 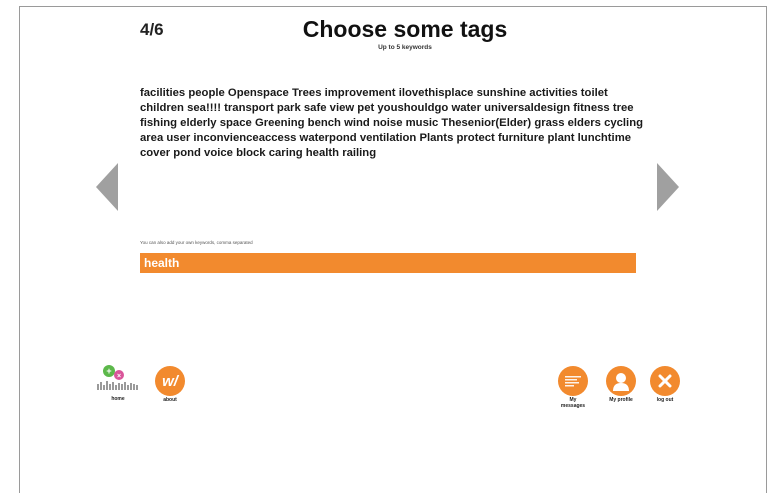 What do you see at coordinates (665, 400) in the screenshot?
I see `logout-label: log out` at bounding box center [665, 400].